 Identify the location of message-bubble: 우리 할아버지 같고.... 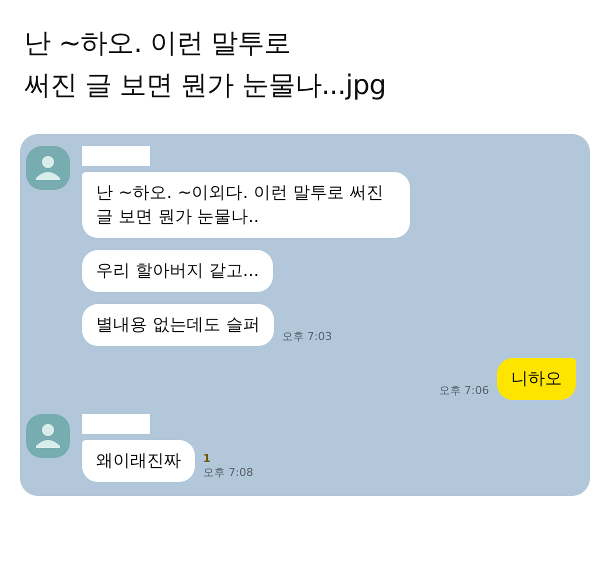
(178, 271).